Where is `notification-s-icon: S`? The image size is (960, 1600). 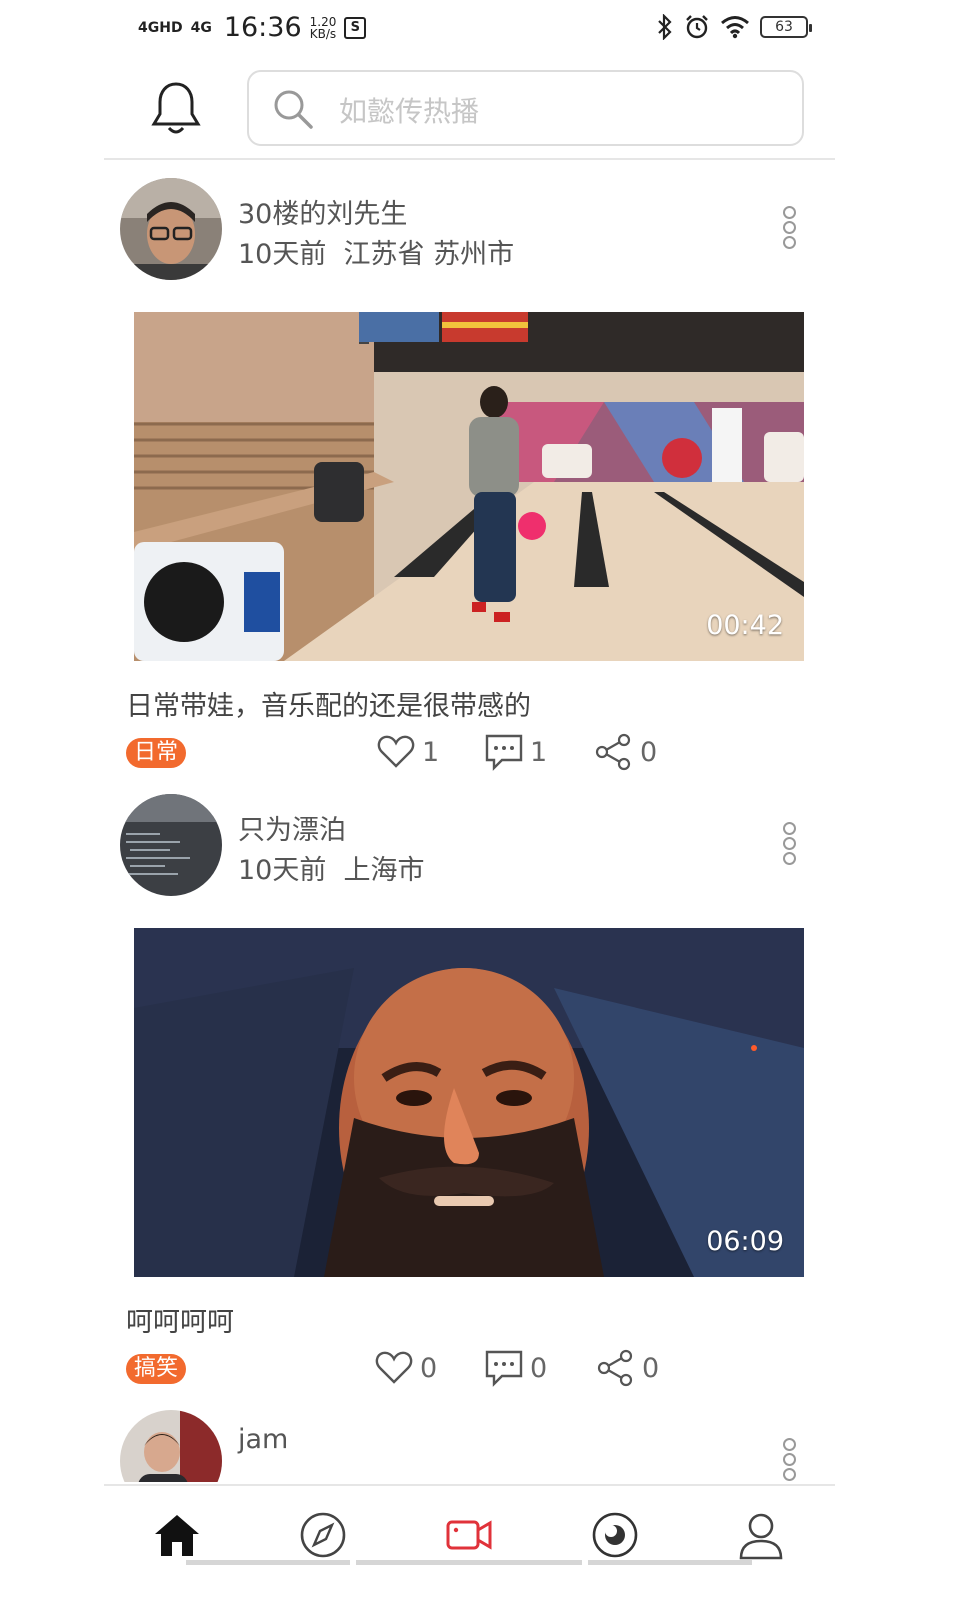
notification-s-icon: S is located at coordinates (355, 27).